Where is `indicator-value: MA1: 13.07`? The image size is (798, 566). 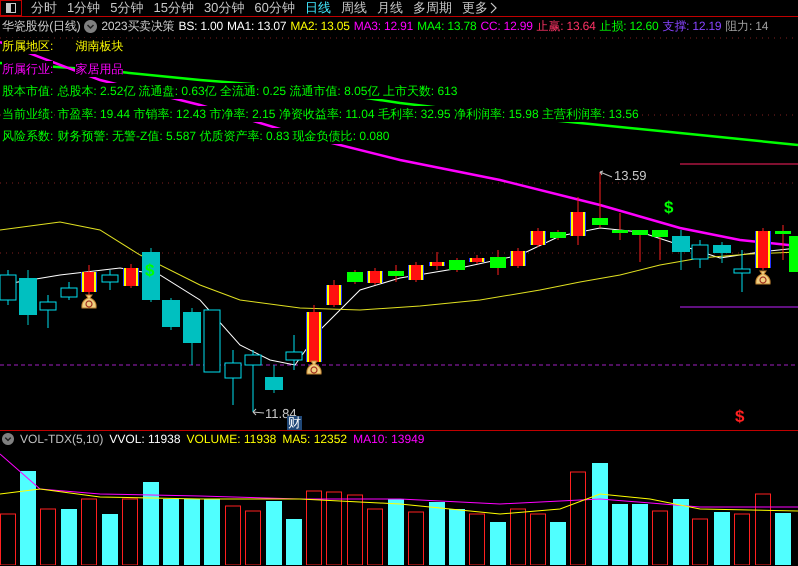
indicator-value: MA1: 13.07 is located at coordinates (256, 26).